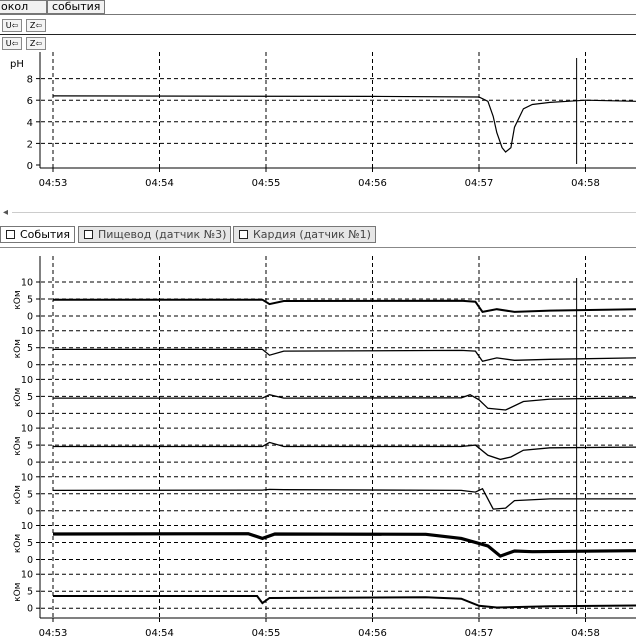 Image resolution: width=636 pixels, height=643 pixels. I want to click on tab-esophagus-sensor: Пищевод (датчик №3), so click(155, 234).